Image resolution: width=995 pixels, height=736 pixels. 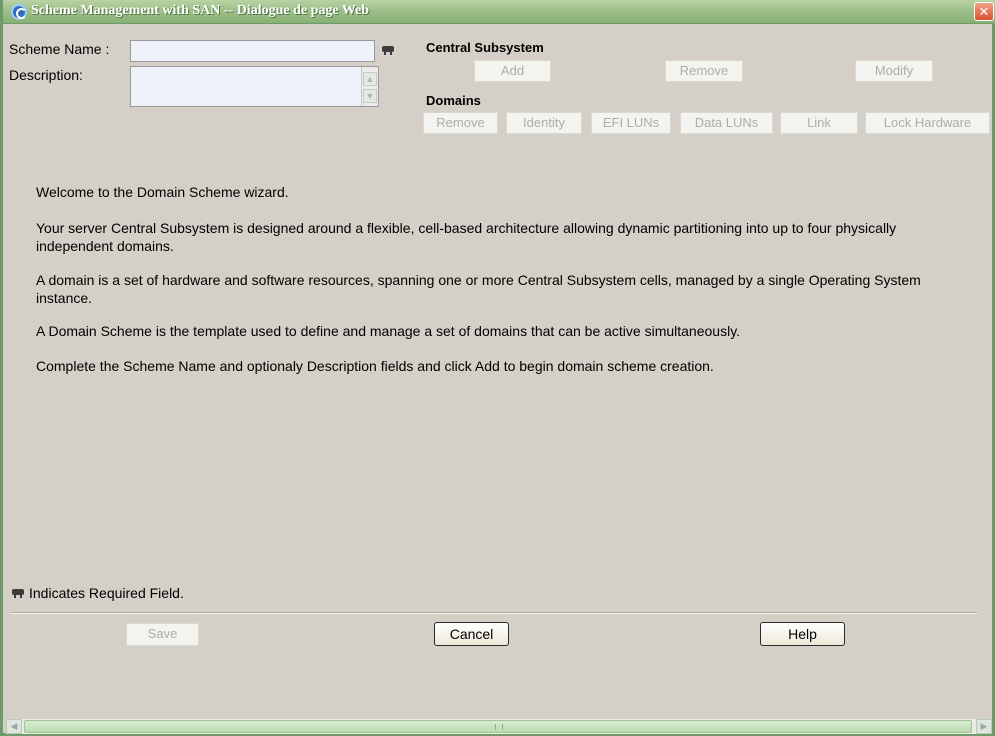 I want to click on central-subsystem-heading: Central Subsystem, so click(x=485, y=47).